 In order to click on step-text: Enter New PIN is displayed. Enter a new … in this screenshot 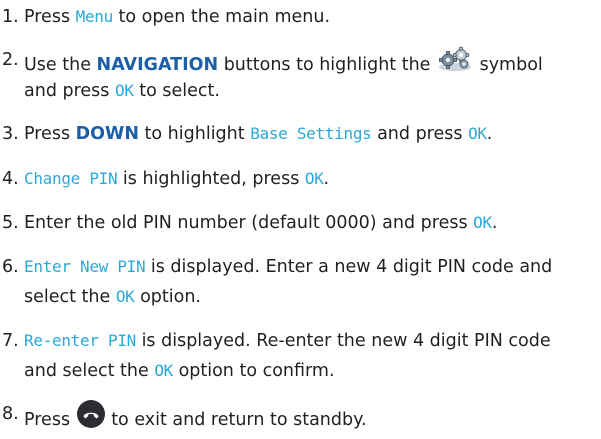, I will do `click(288, 267)`.